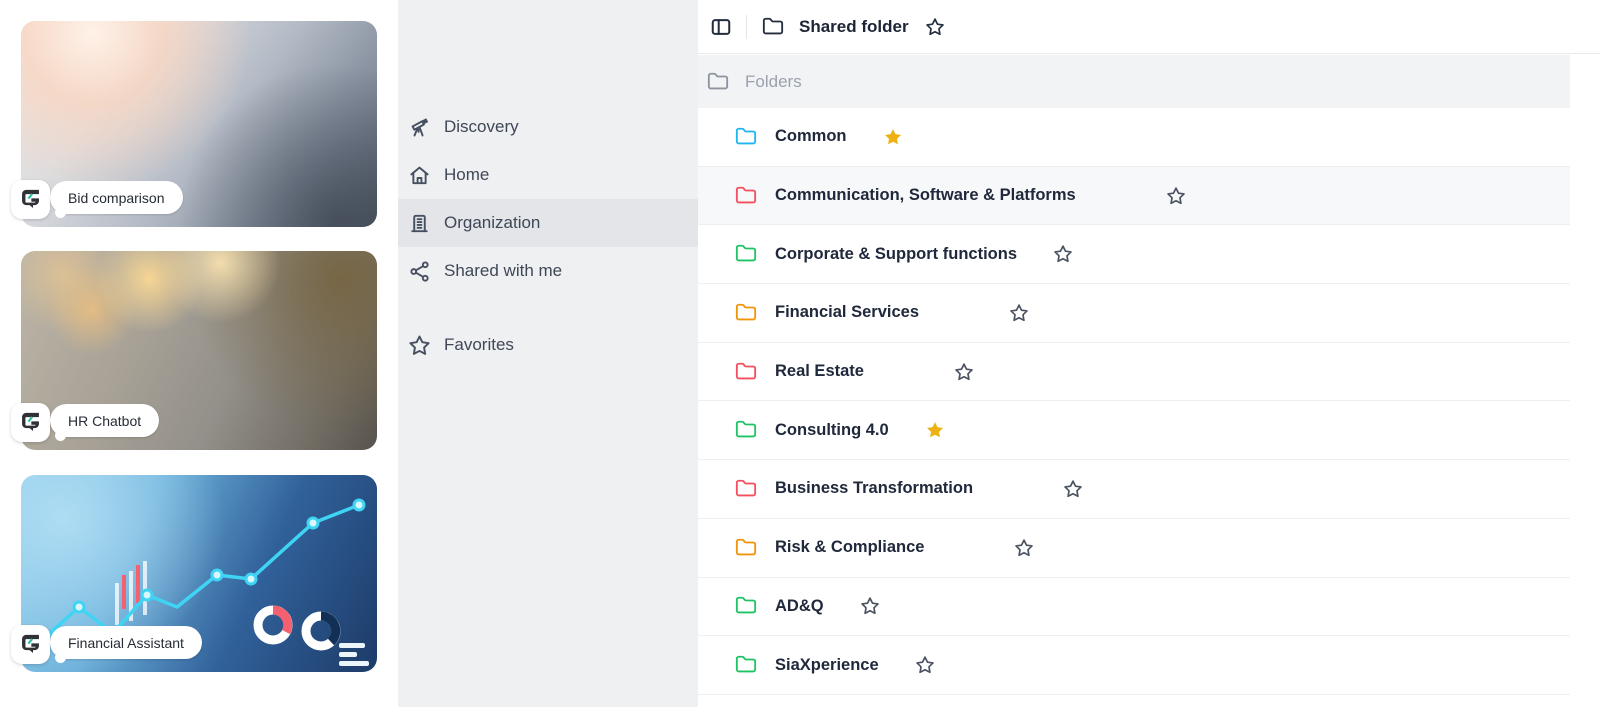 The height and width of the screenshot is (707, 1600). I want to click on folder-row: SiaXperience, so click(1134, 665).